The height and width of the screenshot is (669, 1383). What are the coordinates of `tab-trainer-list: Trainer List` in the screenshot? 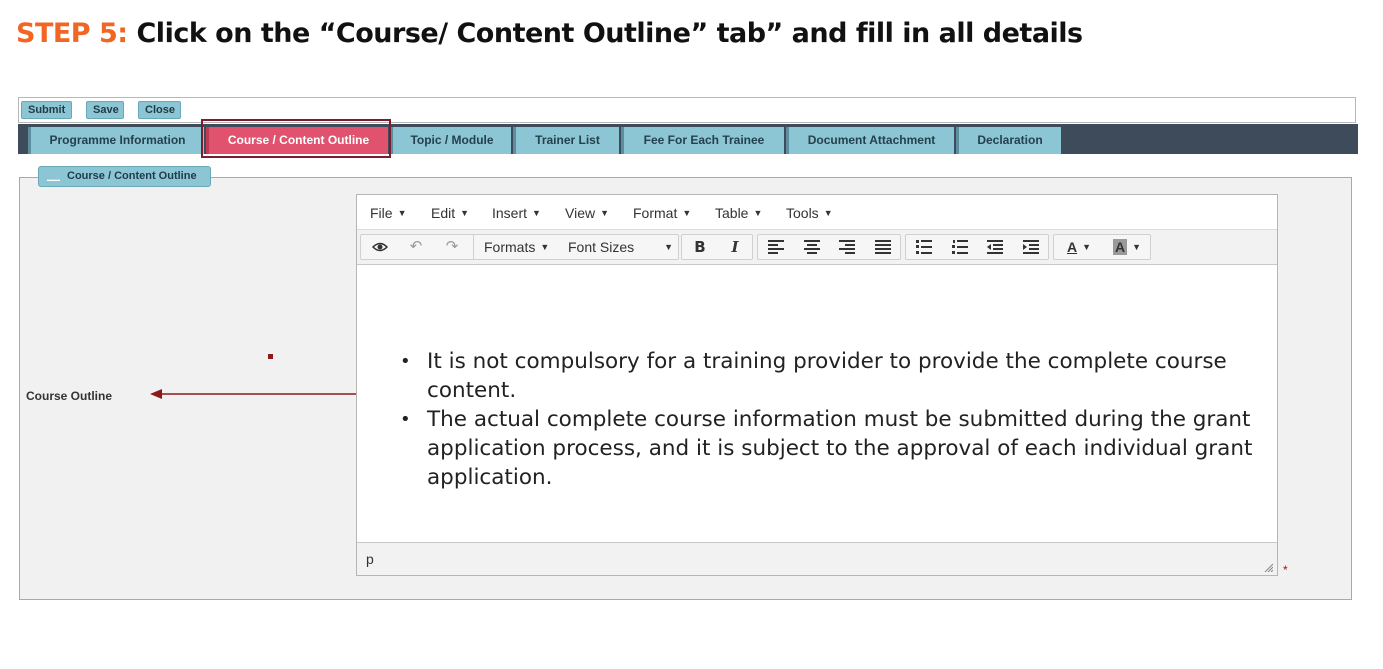 It's located at (566, 140).